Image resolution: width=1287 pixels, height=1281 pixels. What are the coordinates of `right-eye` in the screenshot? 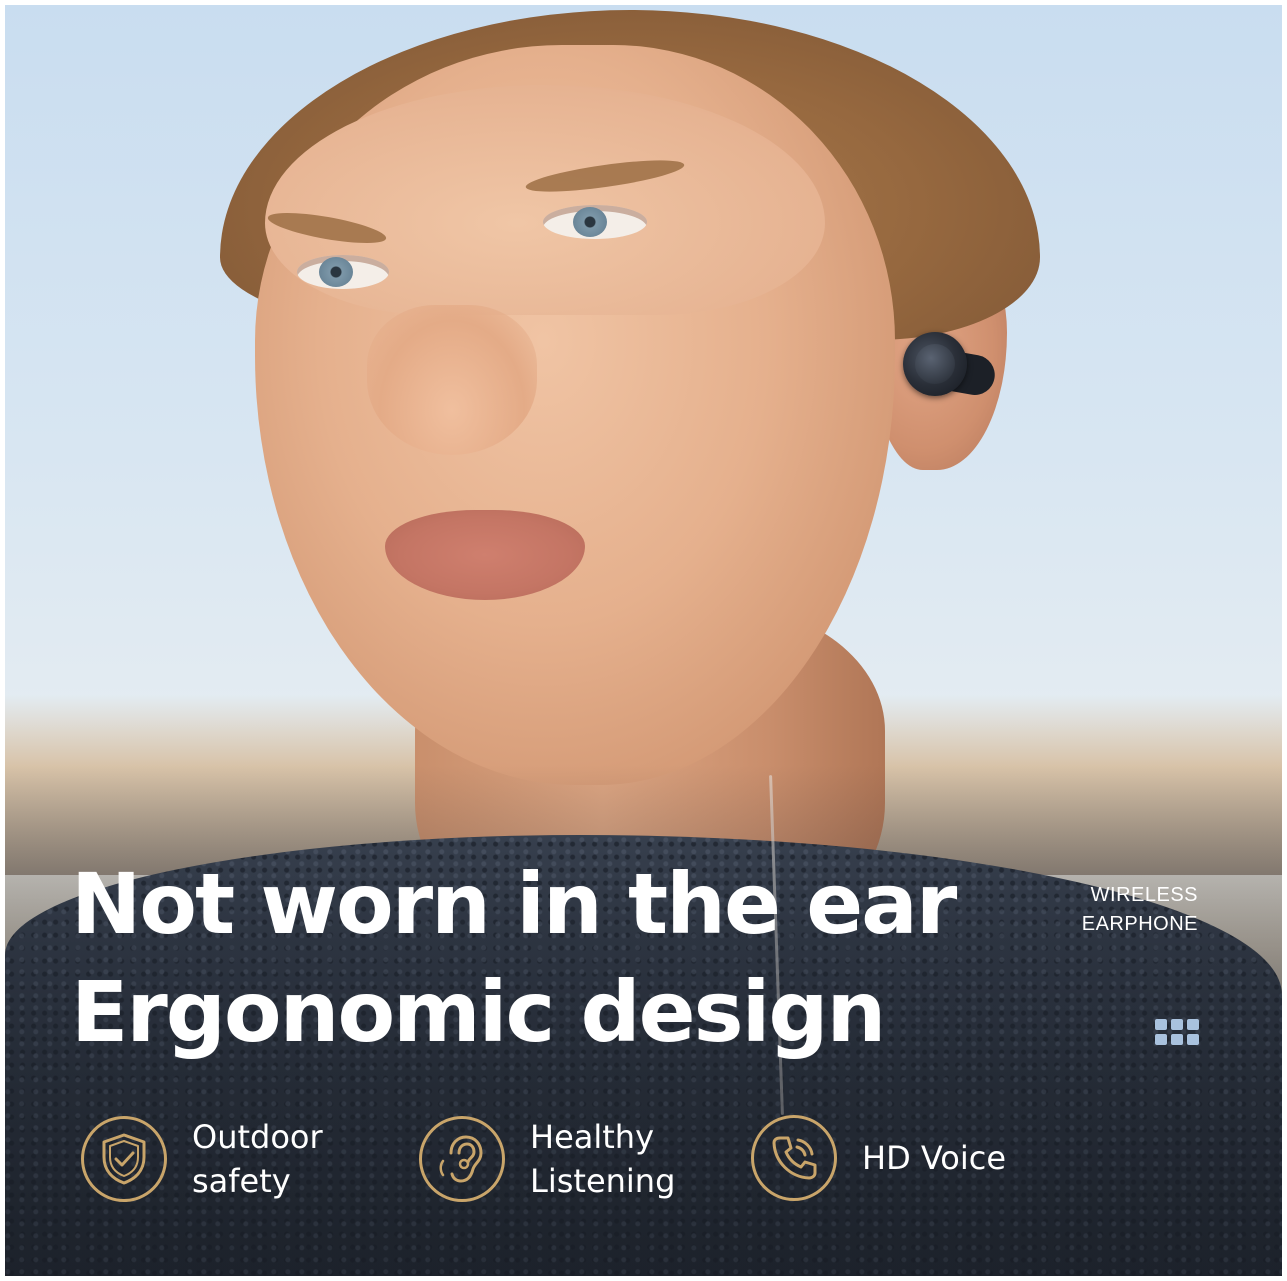 It's located at (595, 222).